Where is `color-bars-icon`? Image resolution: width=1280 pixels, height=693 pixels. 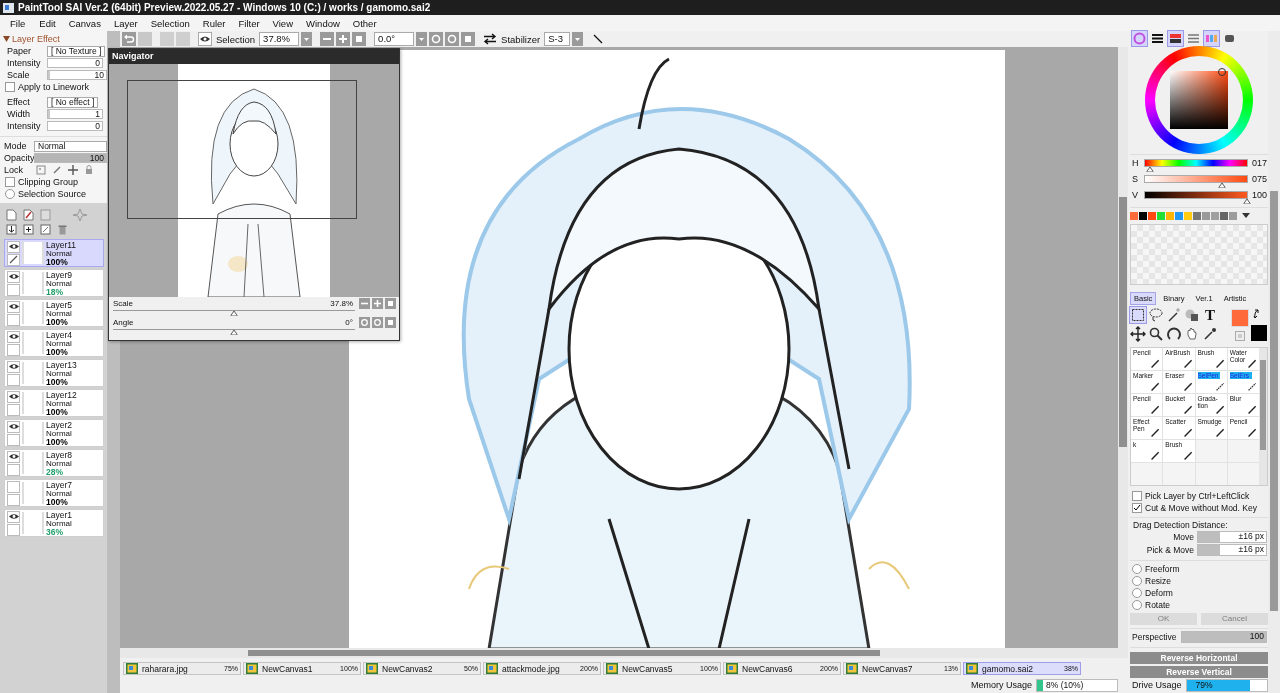
color-bars-icon is located at coordinates (1175, 39).